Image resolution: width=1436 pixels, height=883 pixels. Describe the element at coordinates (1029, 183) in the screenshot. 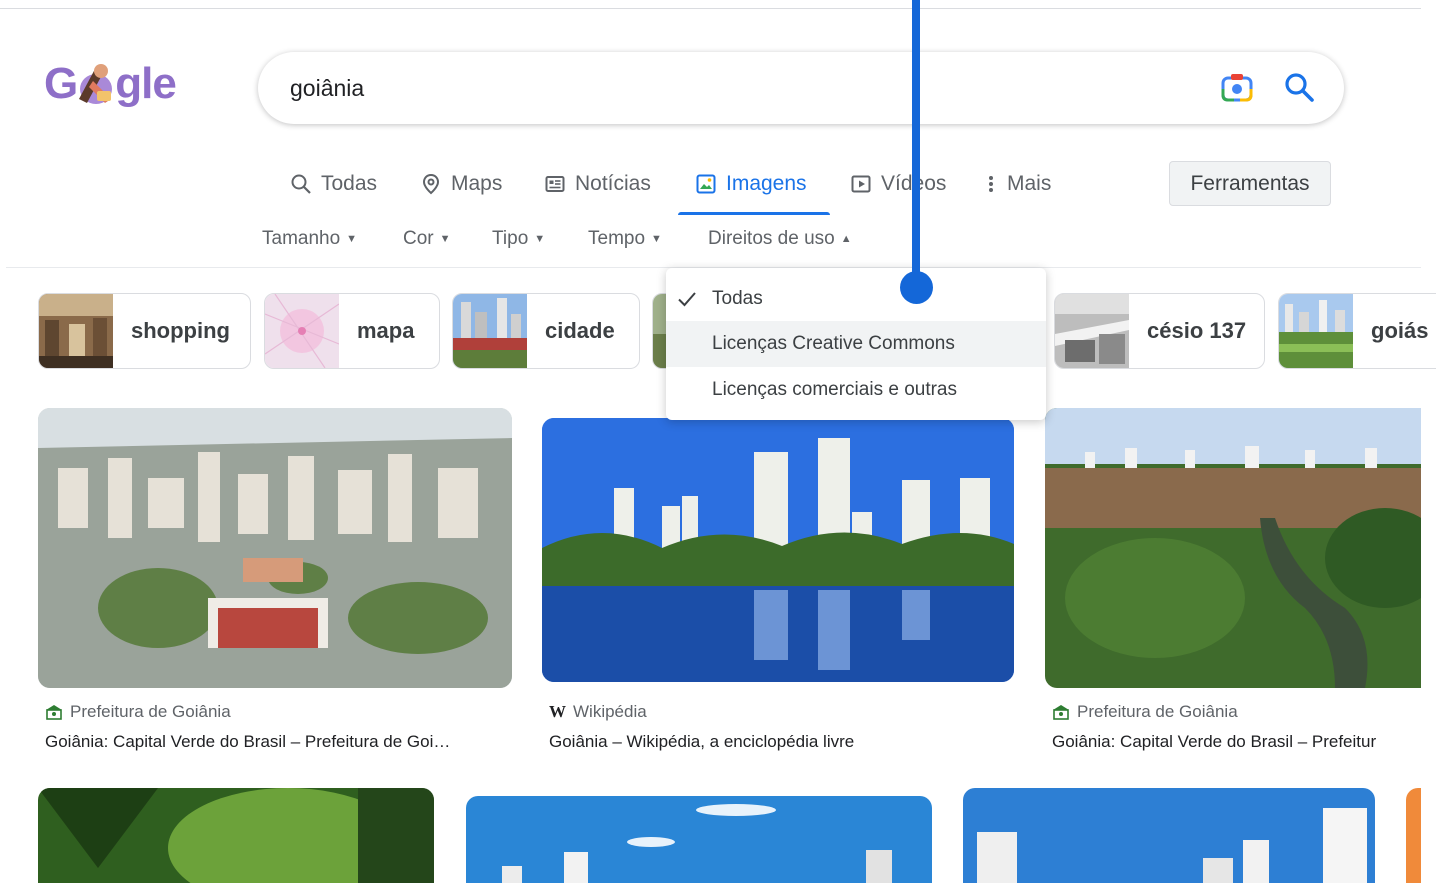

I see `tab-label: Mais` at that location.